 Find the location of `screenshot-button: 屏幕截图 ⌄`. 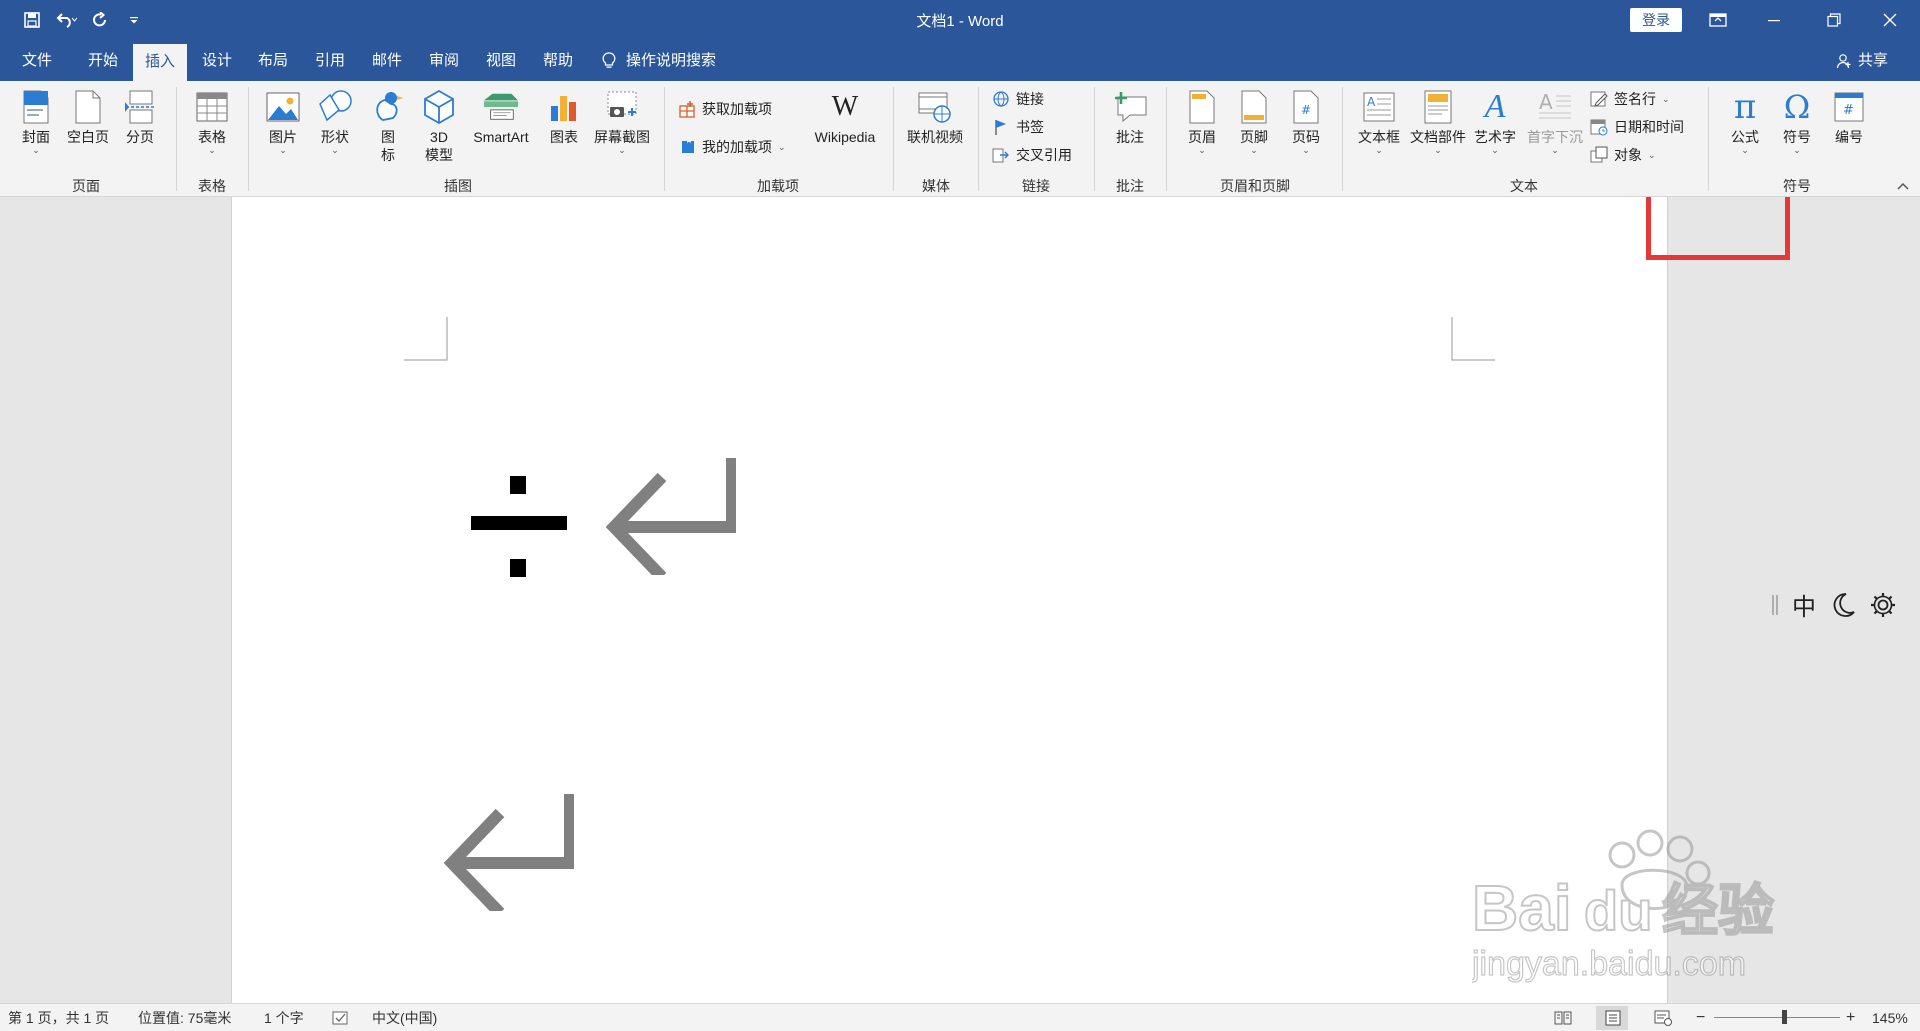

screenshot-button: 屏幕截图 ⌄ is located at coordinates (622, 118).